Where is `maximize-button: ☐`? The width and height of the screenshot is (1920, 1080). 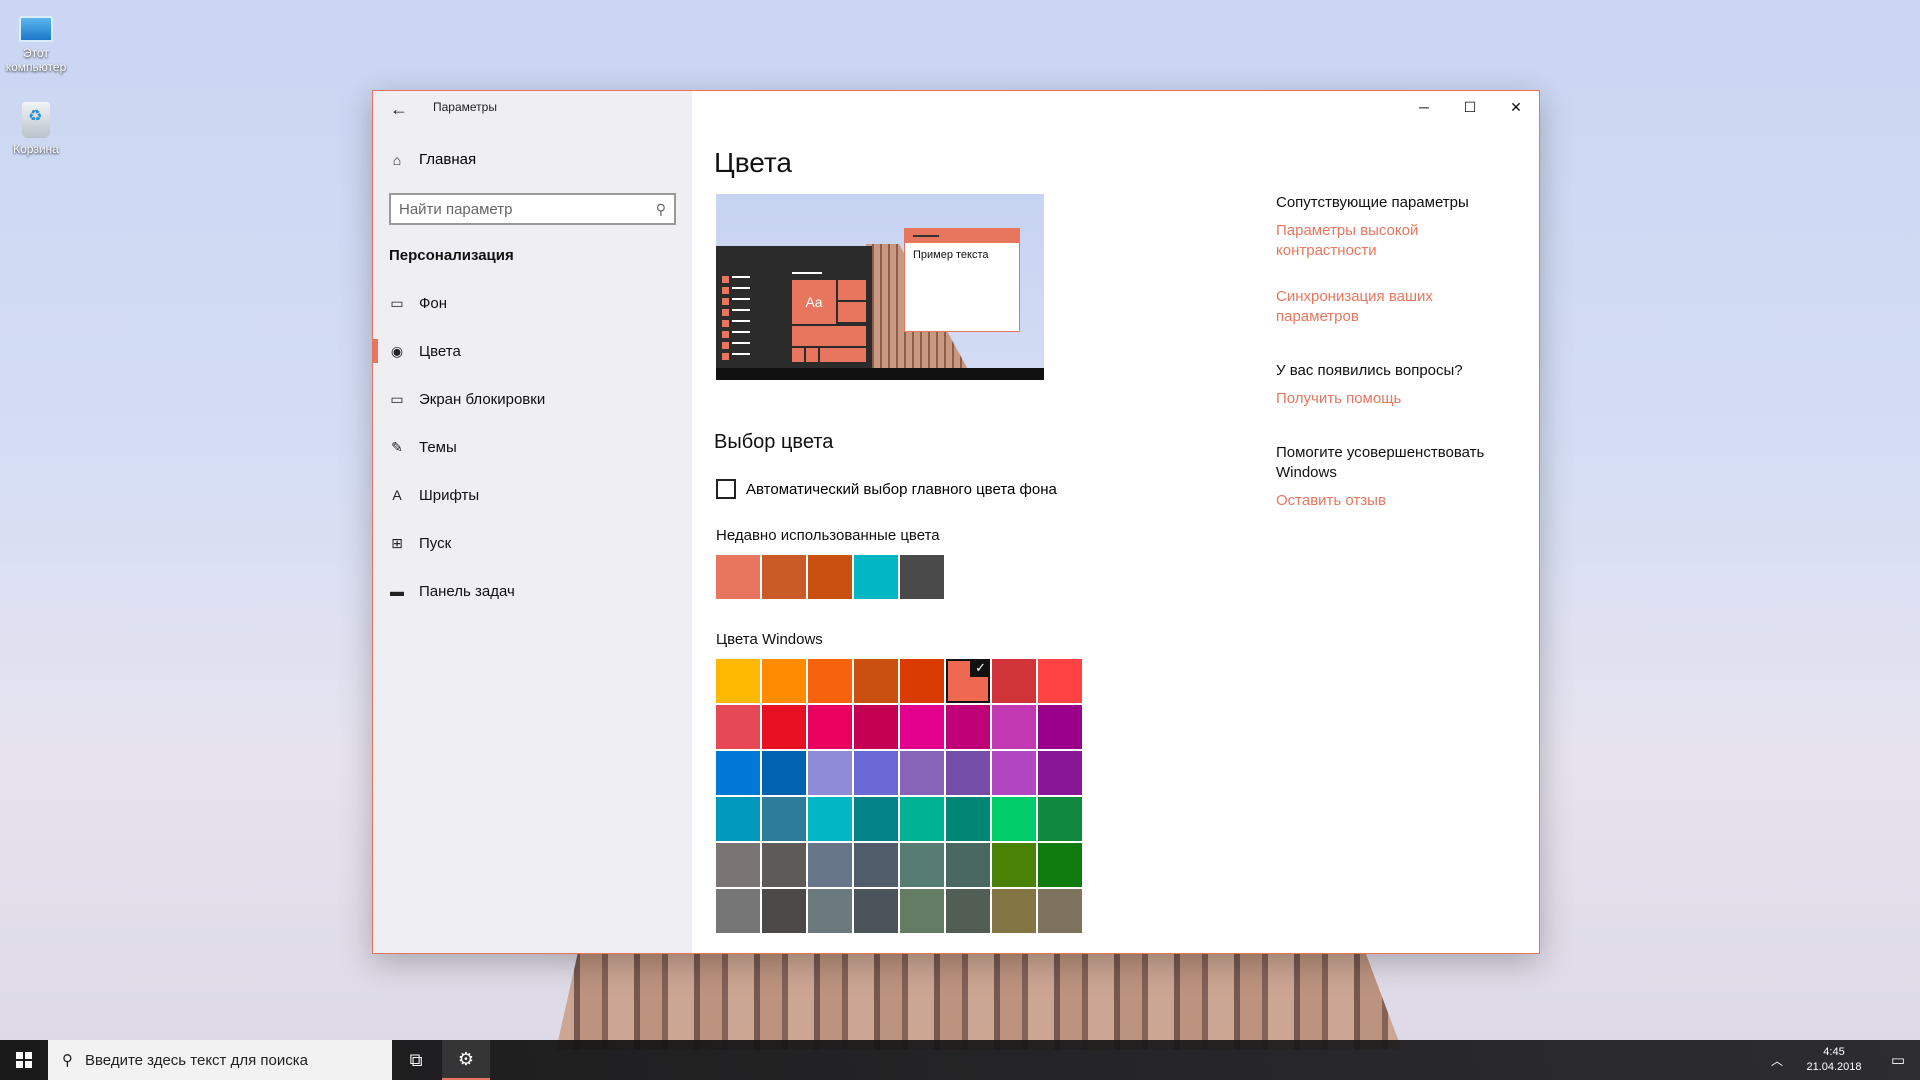
maximize-button: ☐ is located at coordinates (1470, 107).